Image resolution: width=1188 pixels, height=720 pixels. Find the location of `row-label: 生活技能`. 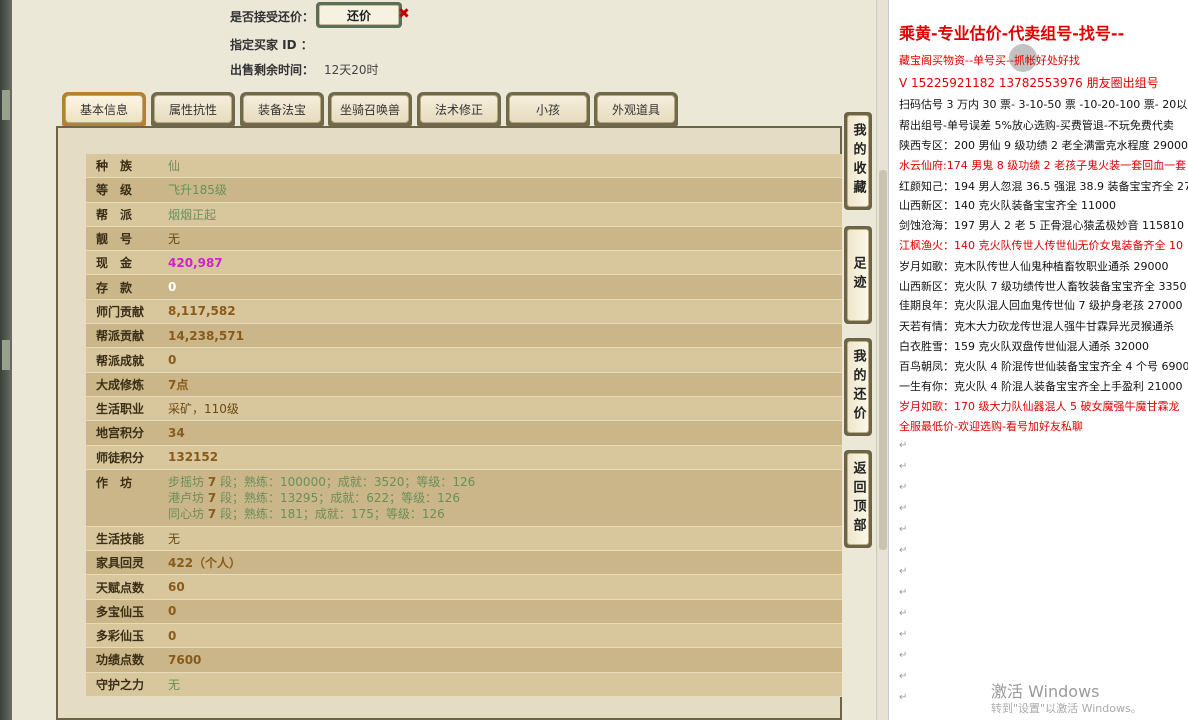

row-label: 生活技能 is located at coordinates (120, 539).